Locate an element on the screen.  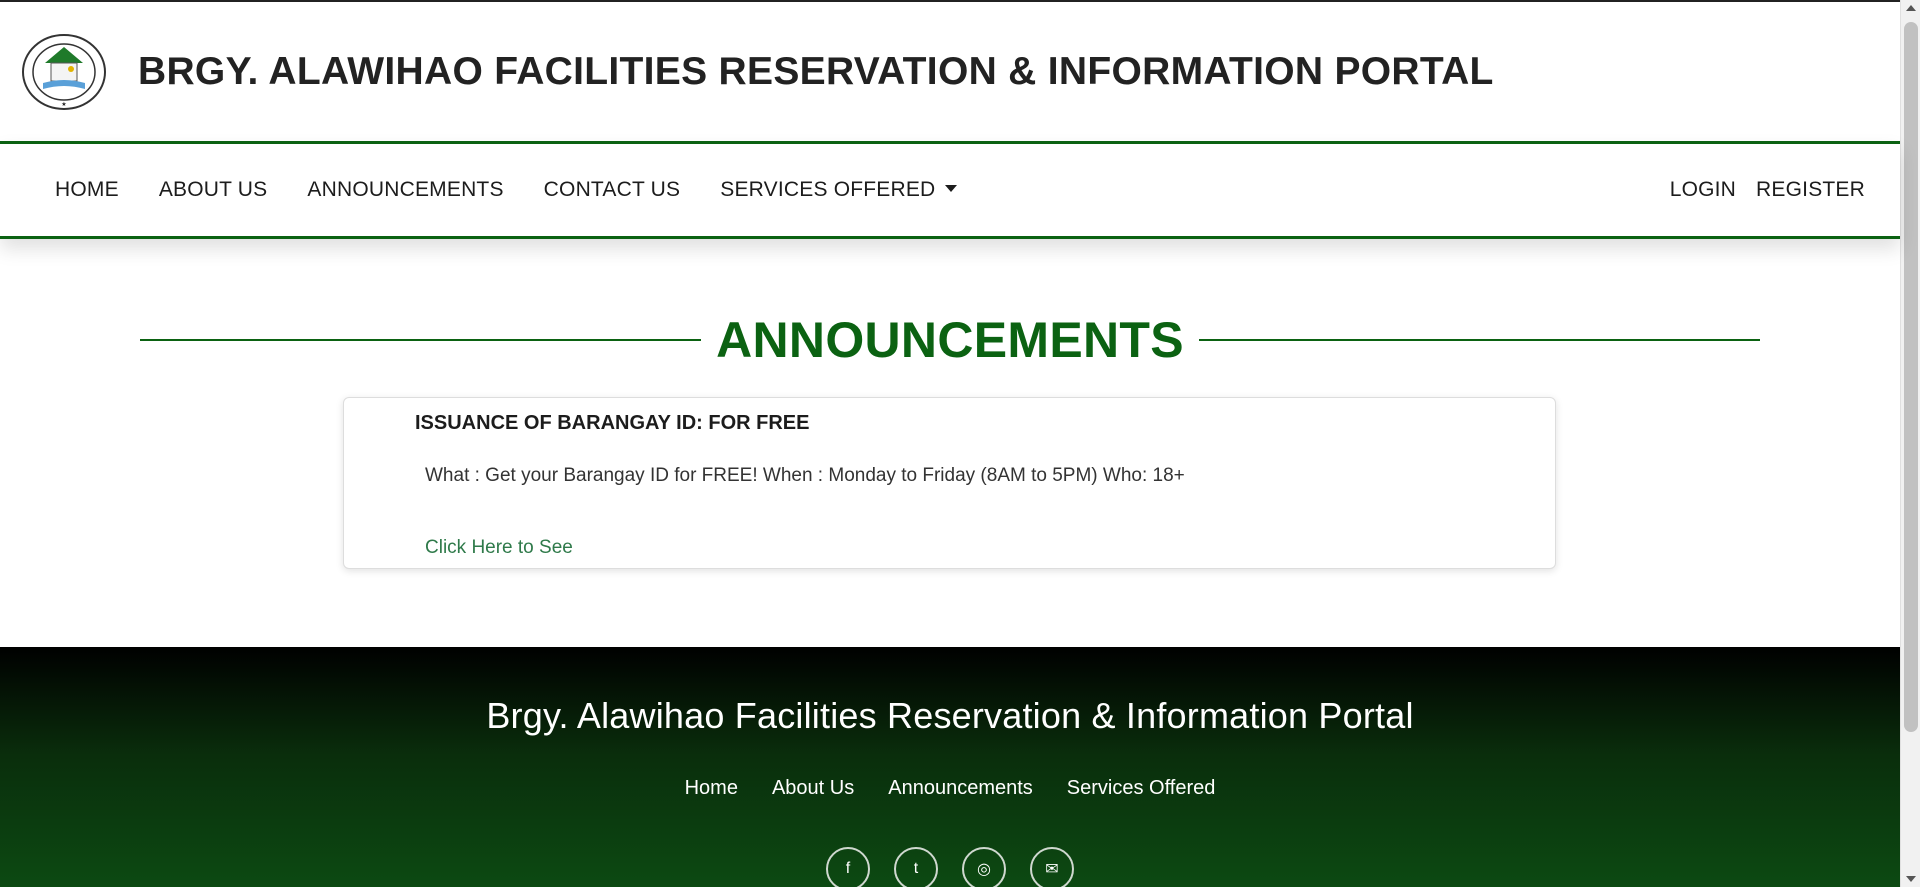
nav-right-group: LOGIN REGISTER is located at coordinates (1767, 190).